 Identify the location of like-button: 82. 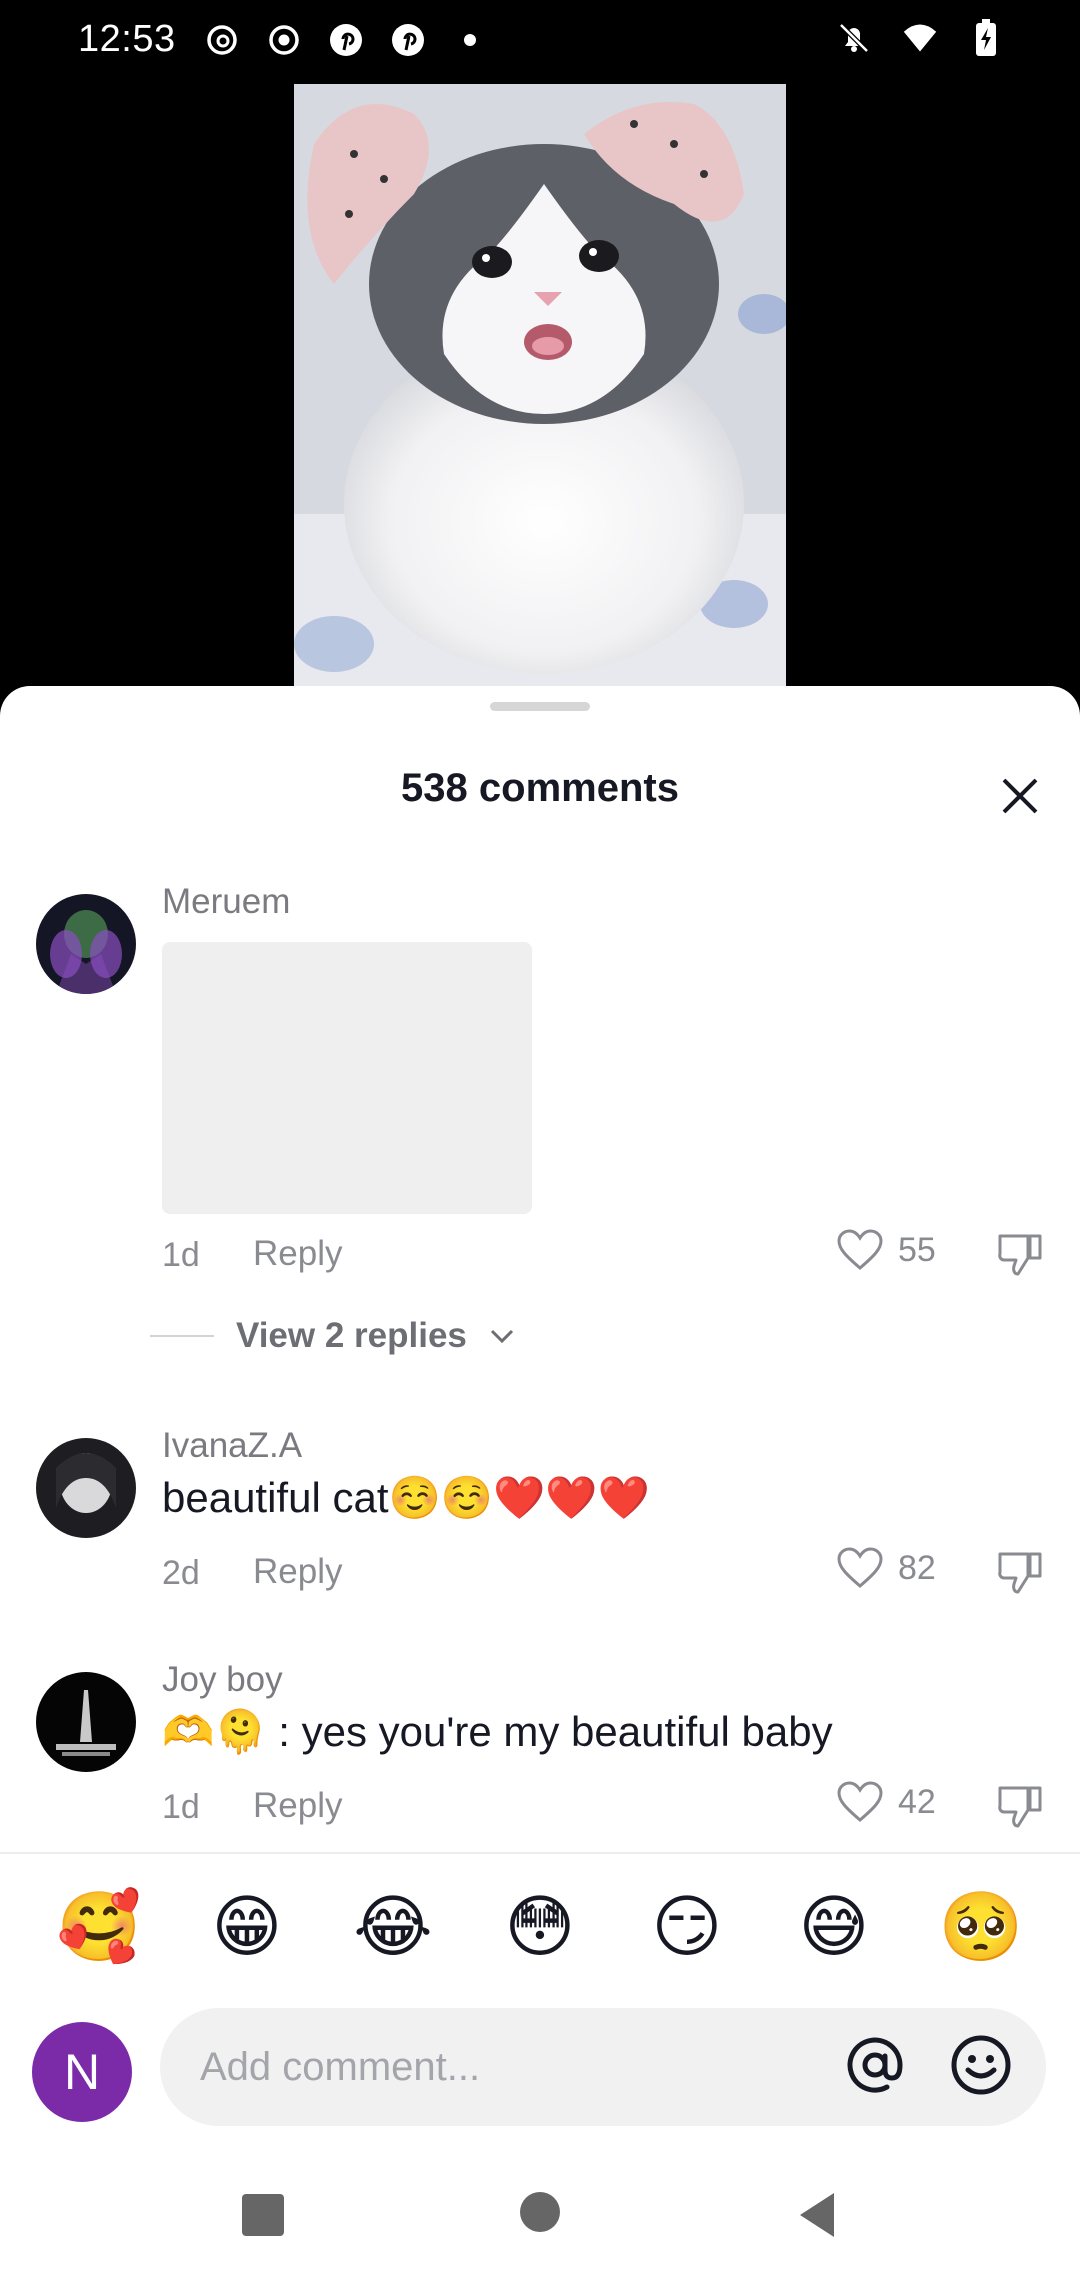
(886, 1568).